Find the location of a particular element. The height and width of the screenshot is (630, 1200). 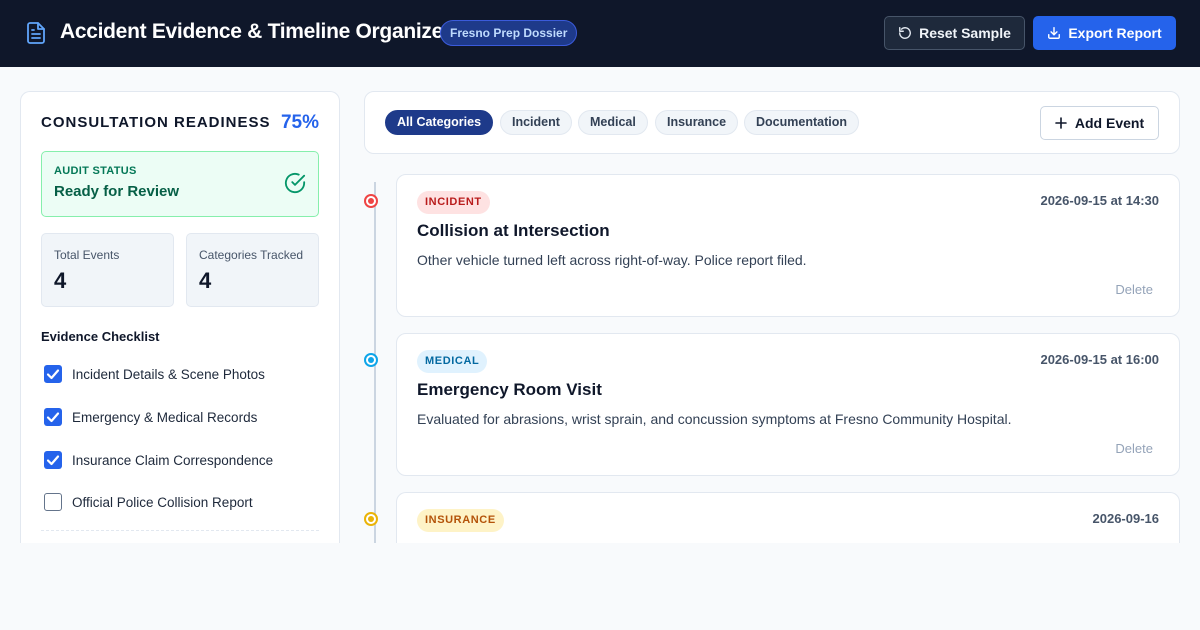

add-event-label: Add Event is located at coordinates (1109, 123).